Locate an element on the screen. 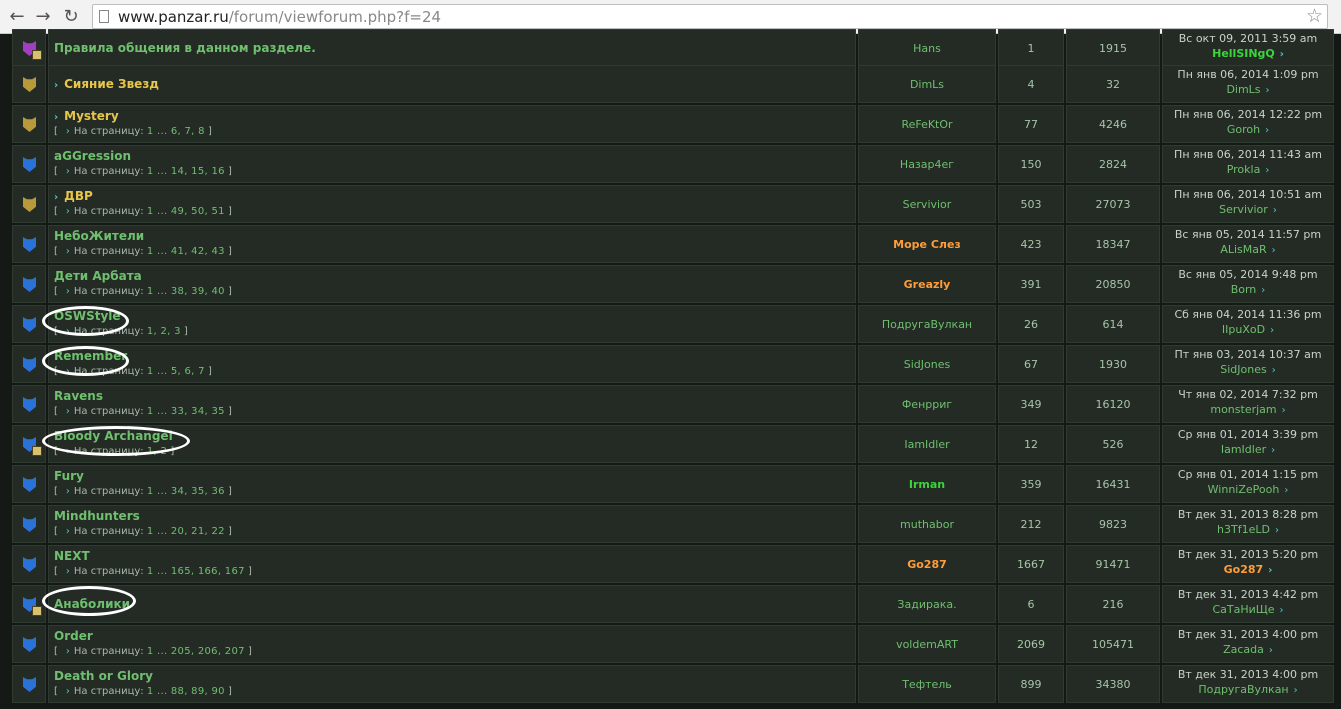  last-post-author: СаТаНиЩе › is located at coordinates (1248, 609).